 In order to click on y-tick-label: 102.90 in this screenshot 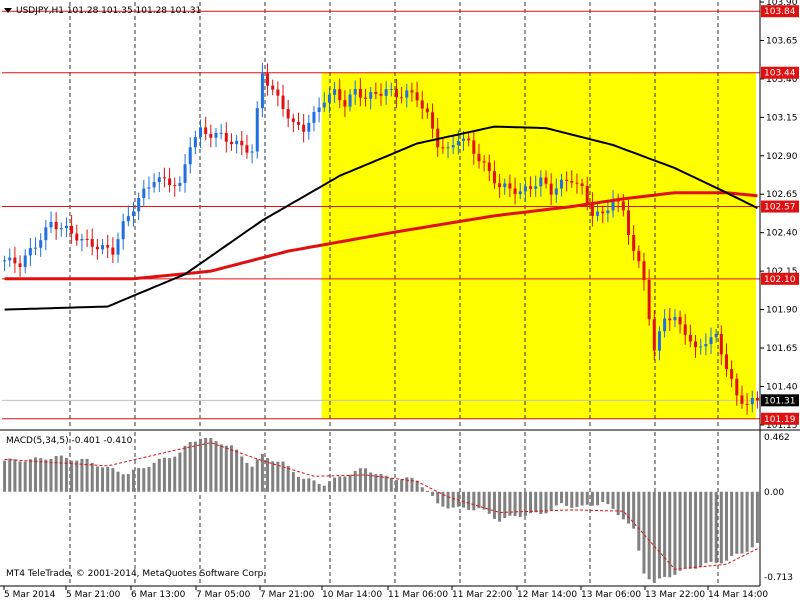, I will do `click(782, 157)`.